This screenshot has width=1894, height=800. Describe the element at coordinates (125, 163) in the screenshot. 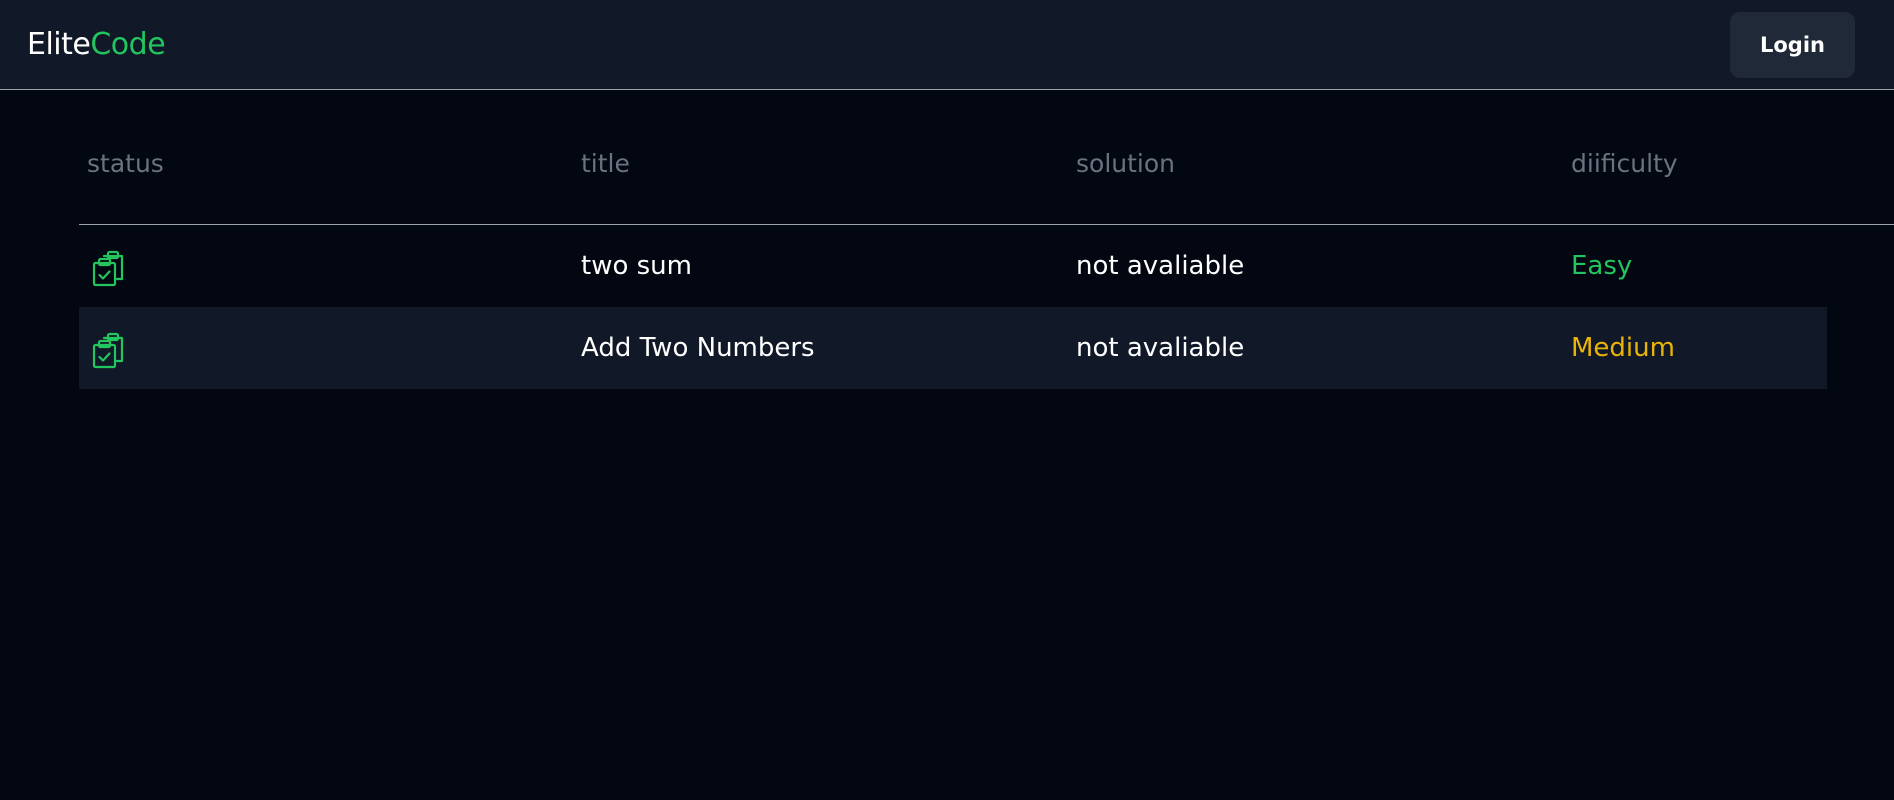

I see `header-status: status` at that location.